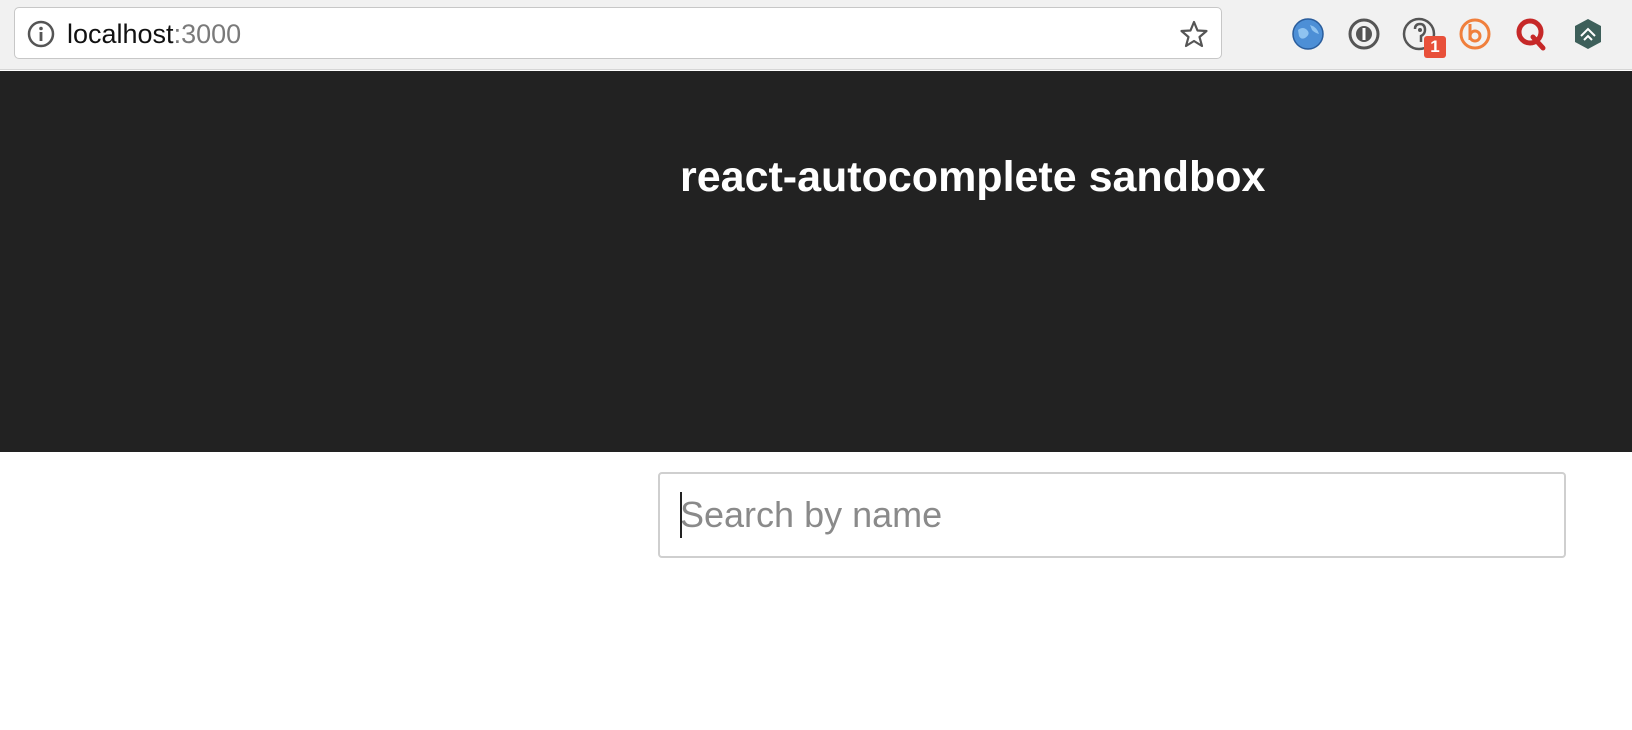 The image size is (1632, 730). I want to click on bookmark-star-icon, so click(1194, 34).